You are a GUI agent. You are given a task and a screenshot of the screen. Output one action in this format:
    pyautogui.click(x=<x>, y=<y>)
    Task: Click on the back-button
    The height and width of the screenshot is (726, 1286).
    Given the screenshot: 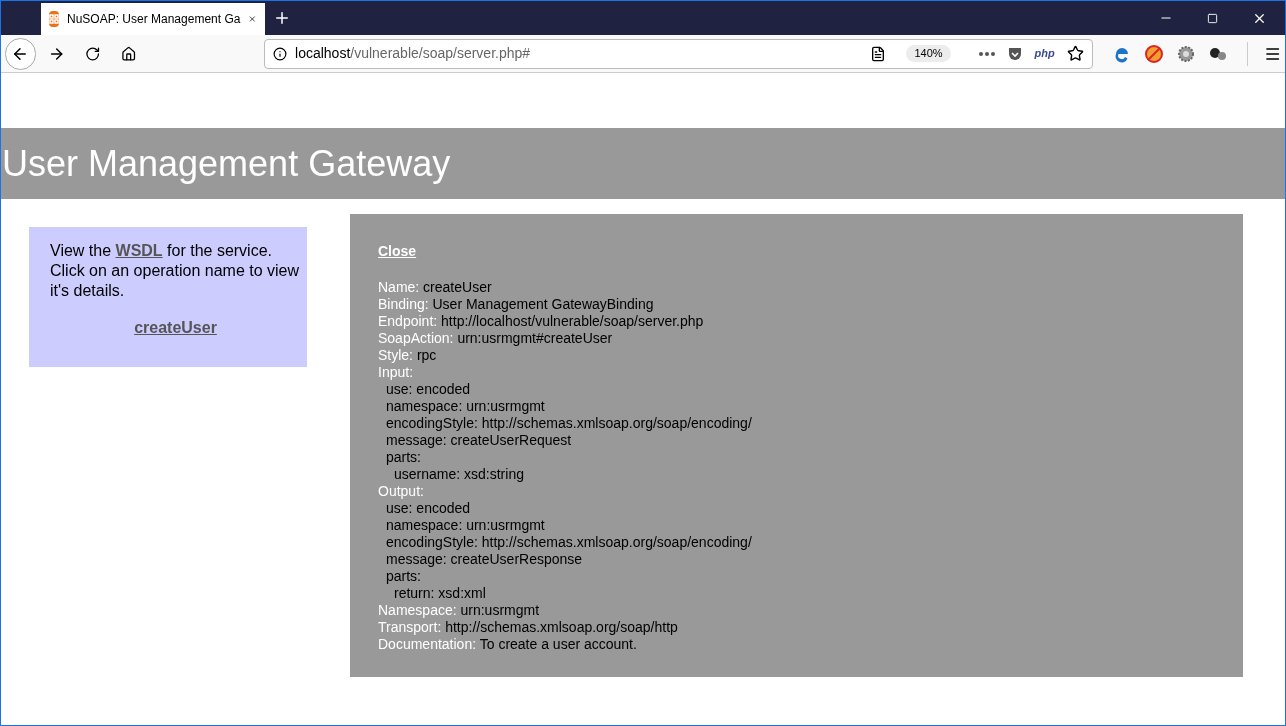 What is the action you would take?
    pyautogui.click(x=20, y=53)
    